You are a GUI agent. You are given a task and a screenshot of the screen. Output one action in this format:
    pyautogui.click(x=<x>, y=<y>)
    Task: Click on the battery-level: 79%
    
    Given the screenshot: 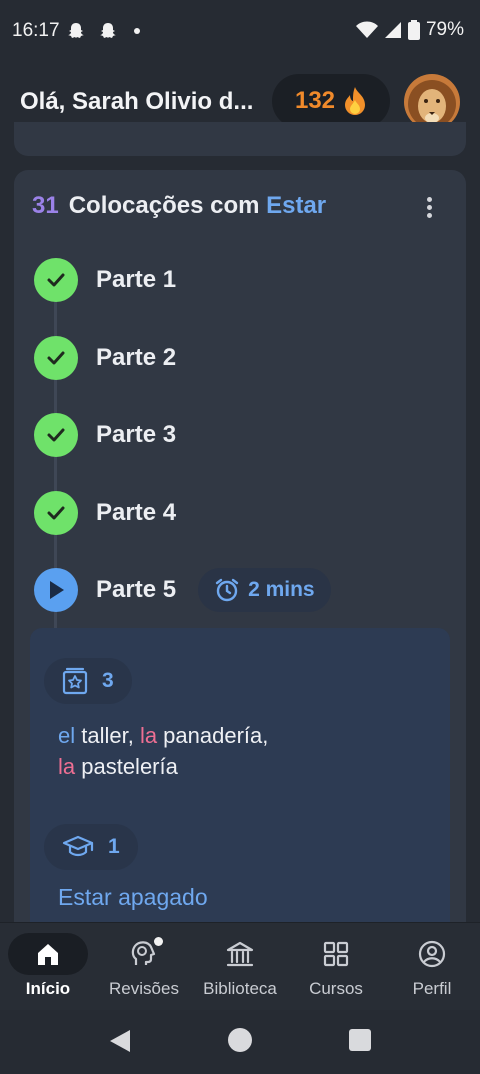 What is the action you would take?
    pyautogui.click(x=444, y=29)
    